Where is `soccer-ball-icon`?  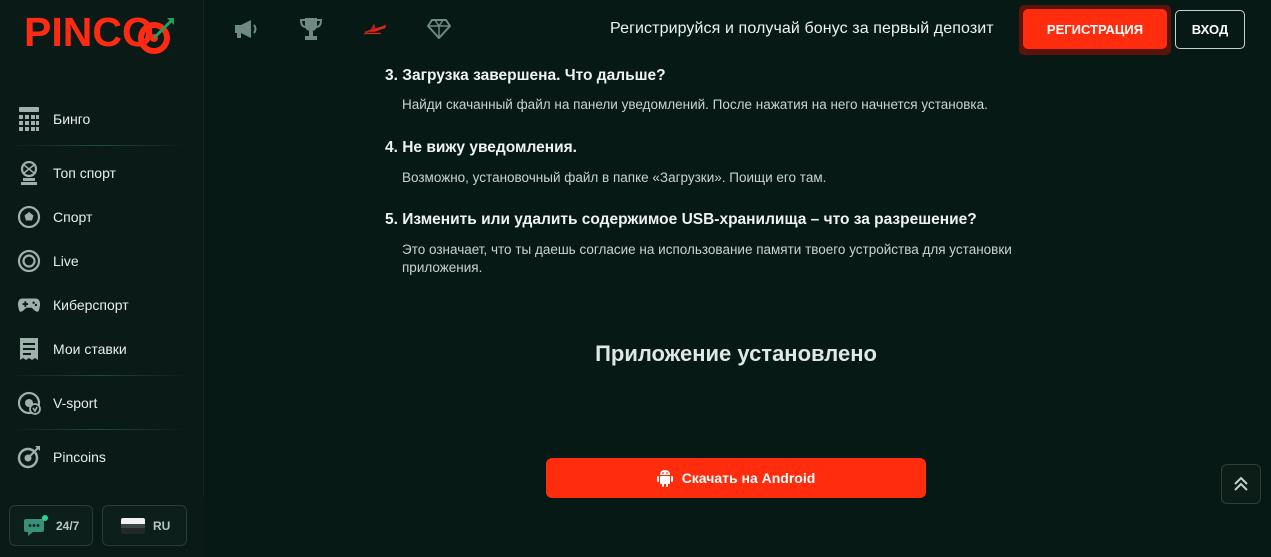
soccer-ball-icon is located at coordinates (29, 217).